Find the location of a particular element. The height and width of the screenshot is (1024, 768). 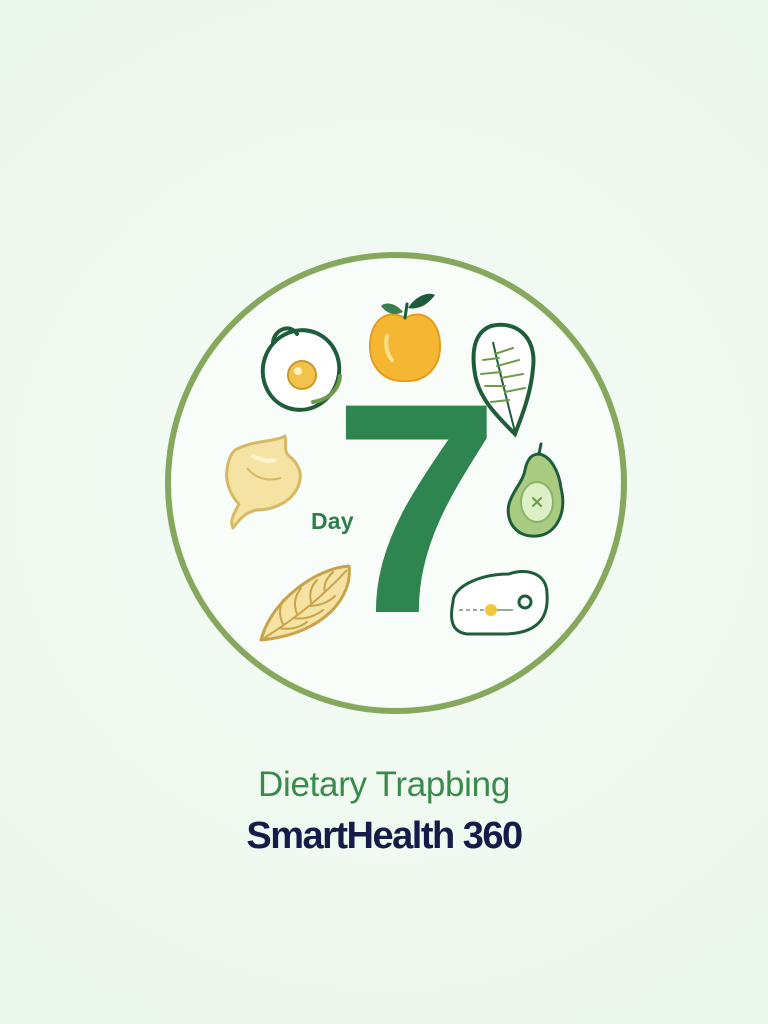

subtitle: Dietary Trapbing is located at coordinates (384, 784).